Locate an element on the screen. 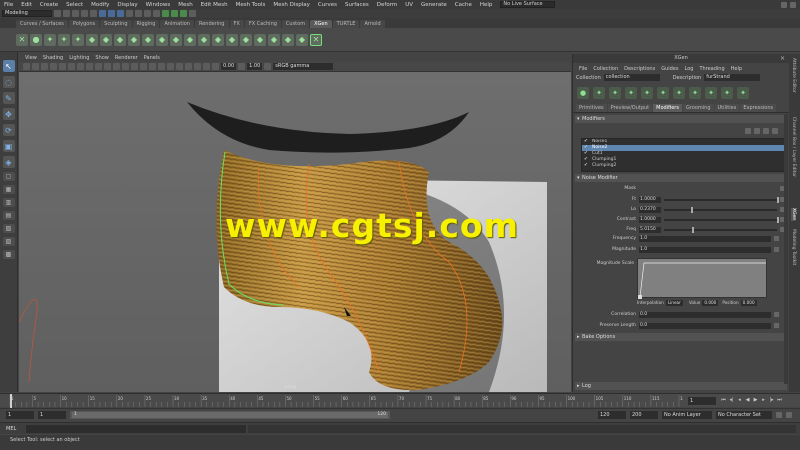 Image resolution: width=800 pixels, height=450 pixels. view-transform-dropdown: sRGB gamma is located at coordinates (303, 66).